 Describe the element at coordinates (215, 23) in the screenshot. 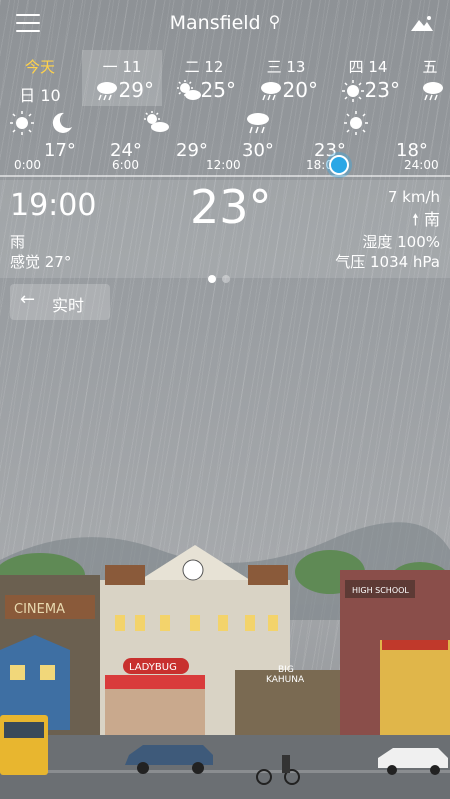

I see `city-name: Mansfield` at that location.